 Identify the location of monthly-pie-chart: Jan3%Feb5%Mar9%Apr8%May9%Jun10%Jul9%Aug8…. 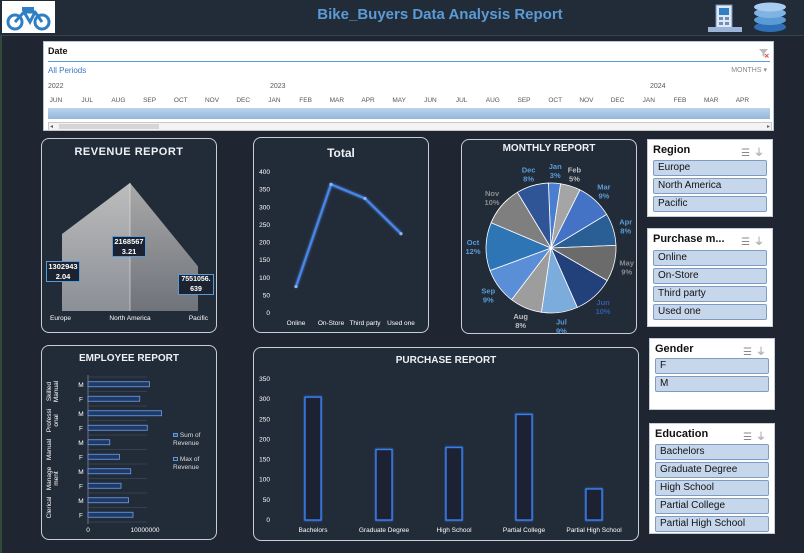
(550, 248).